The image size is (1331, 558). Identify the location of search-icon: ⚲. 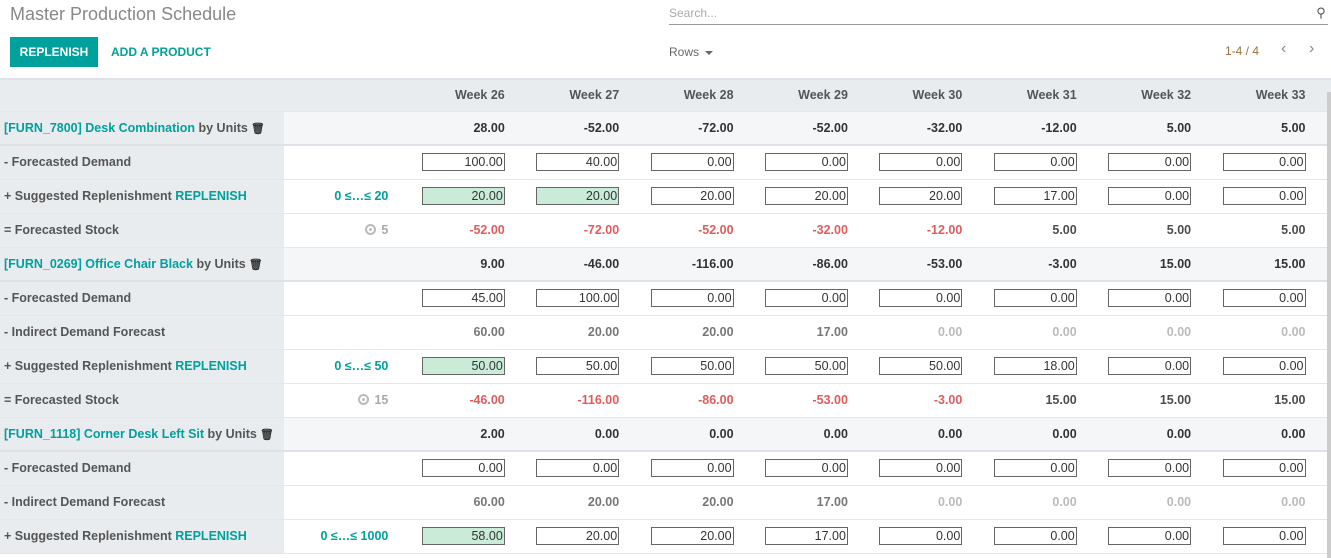
(1321, 13).